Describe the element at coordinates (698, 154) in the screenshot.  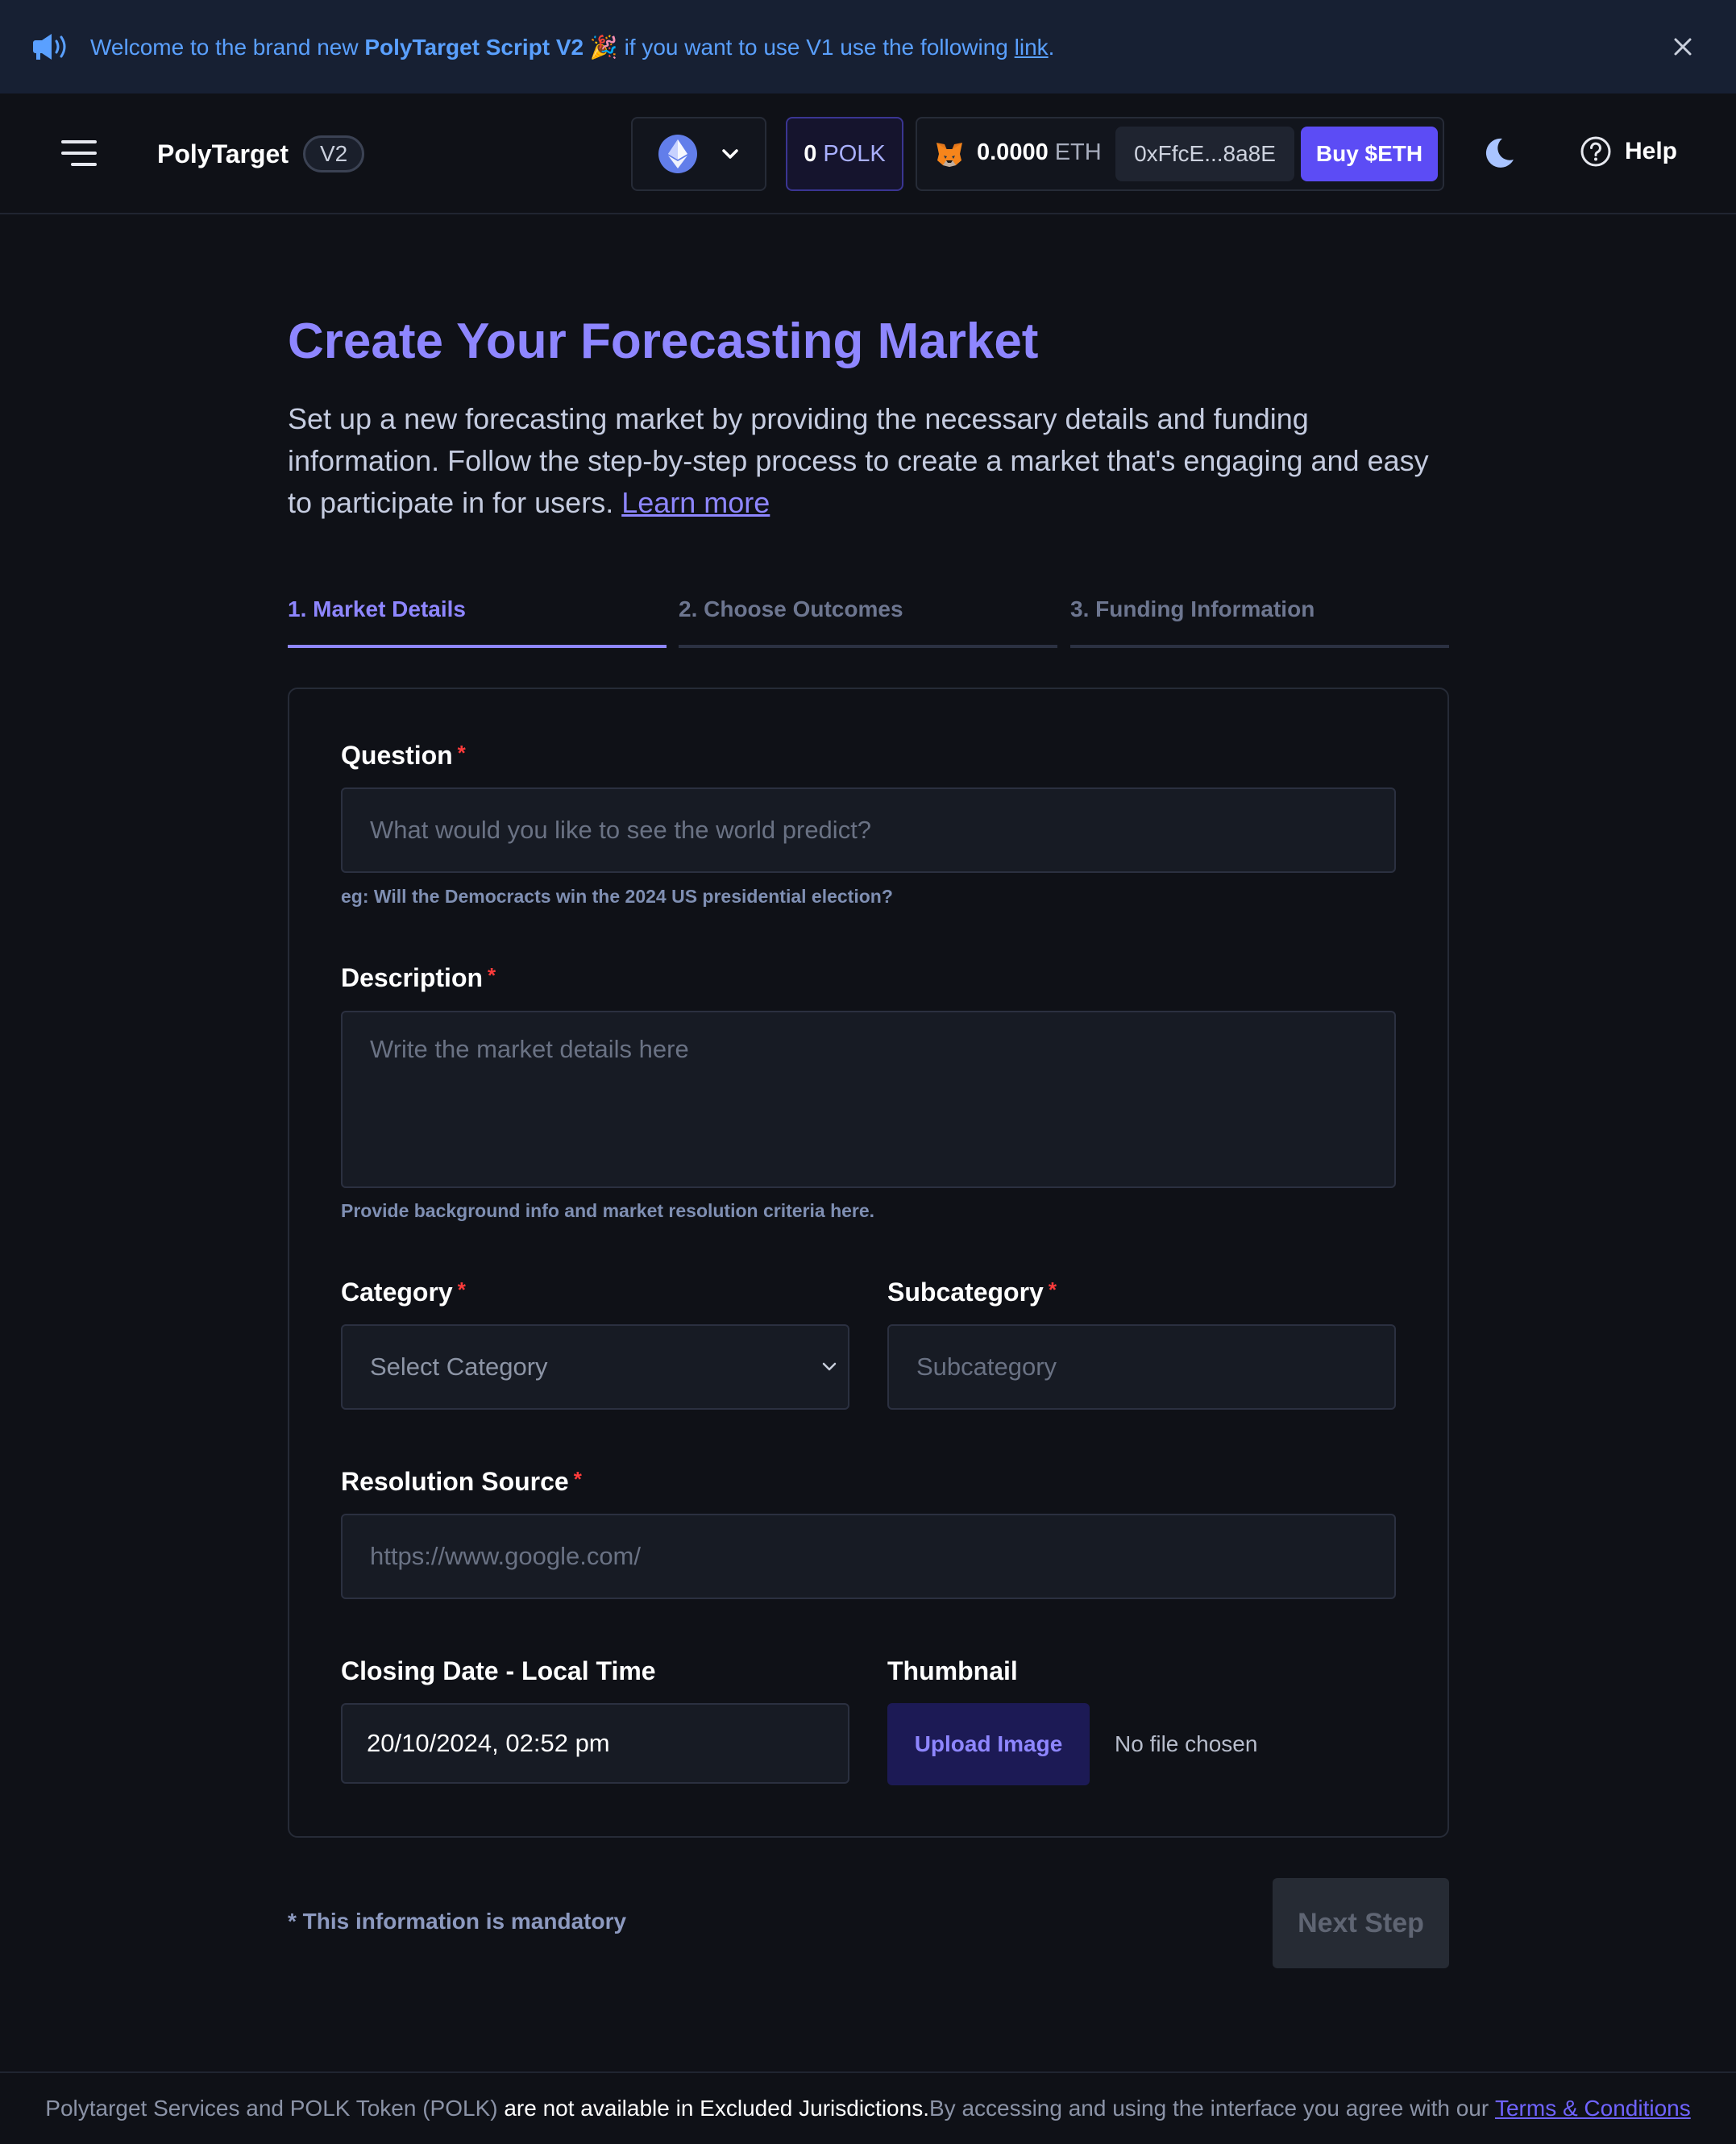
I see `network-selector` at that location.